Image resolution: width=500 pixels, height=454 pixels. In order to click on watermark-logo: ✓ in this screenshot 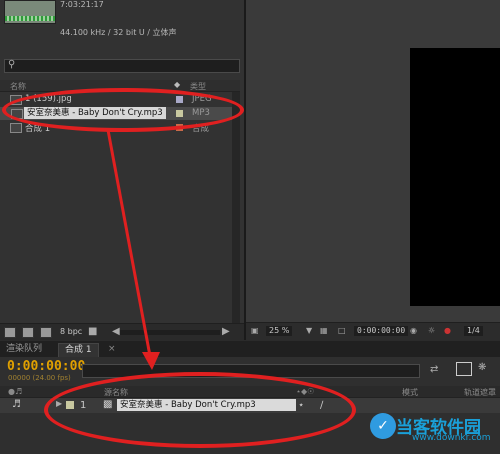, I will do `click(383, 426)`.